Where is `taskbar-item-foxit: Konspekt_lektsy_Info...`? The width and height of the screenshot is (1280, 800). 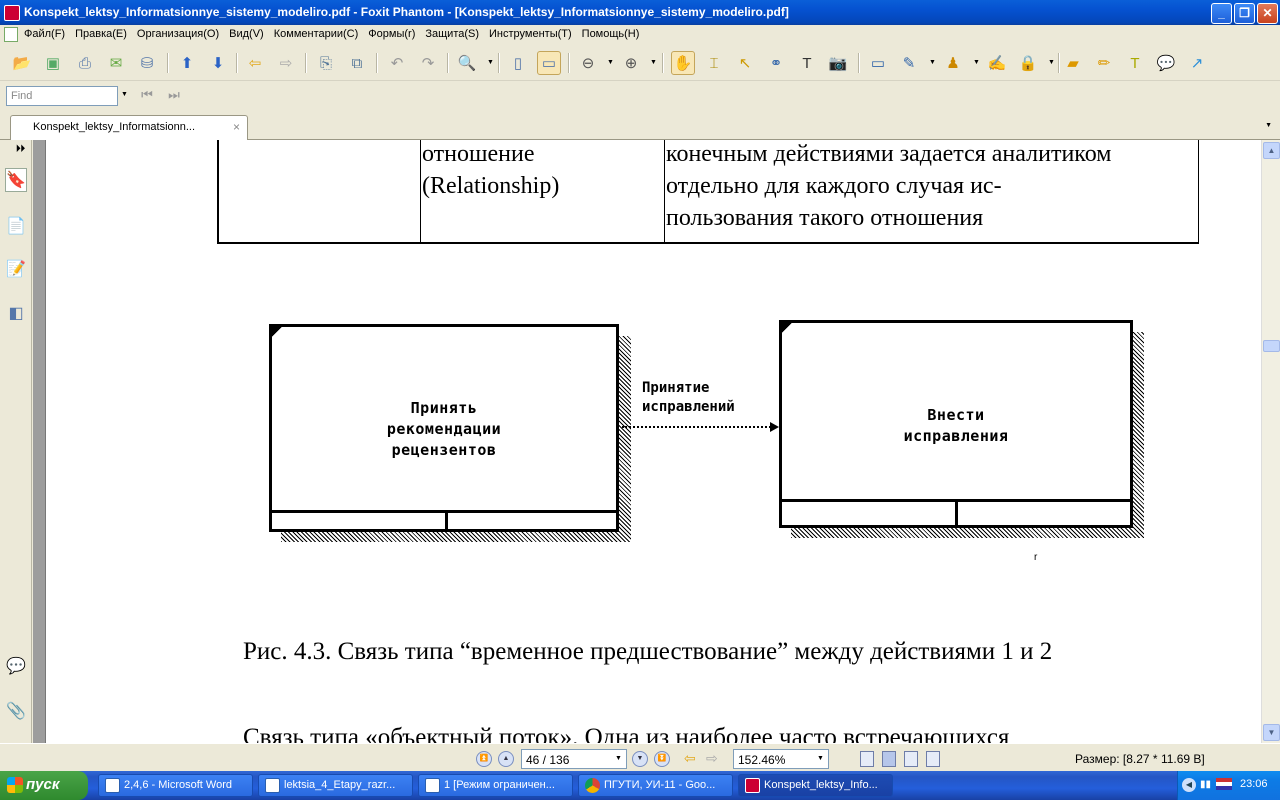
taskbar-item-foxit: Konspekt_lektsy_Info... is located at coordinates (815, 785).